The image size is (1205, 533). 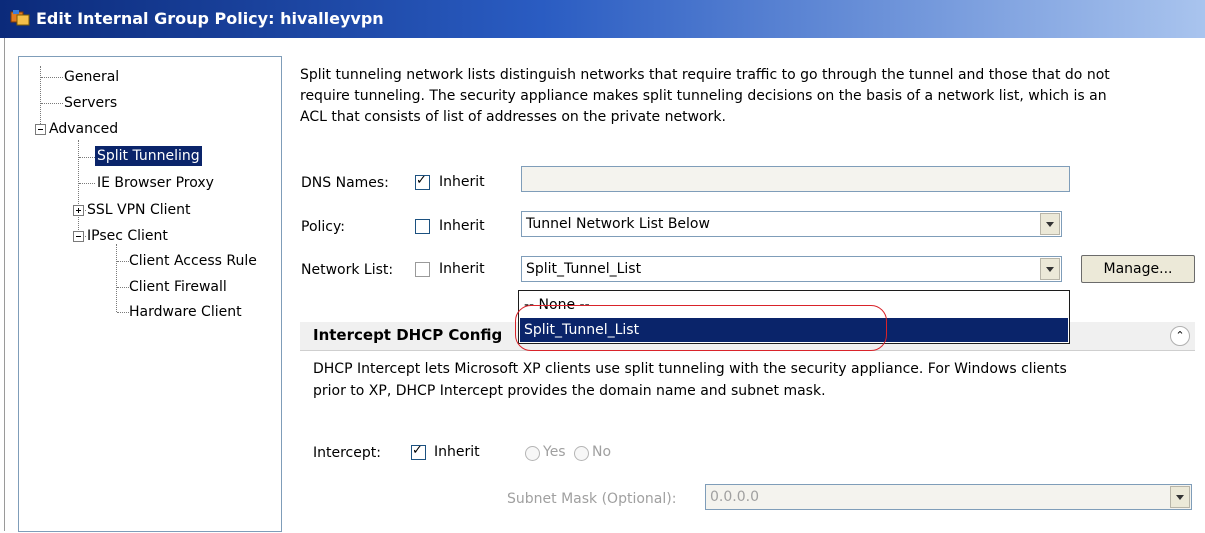 I want to click on policy-inherit-checkbox, so click(x=422, y=226).